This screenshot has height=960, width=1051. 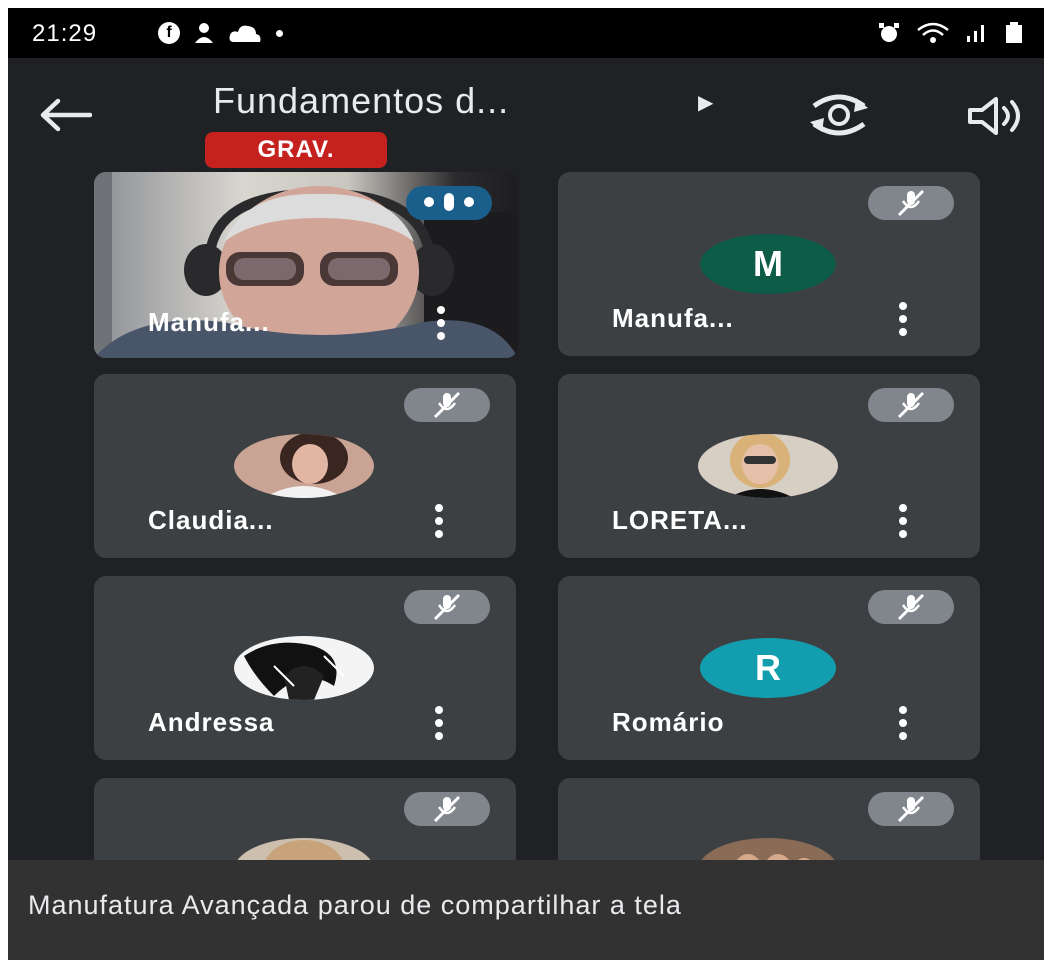 I want to click on avatar: R, so click(x=768, y=668).